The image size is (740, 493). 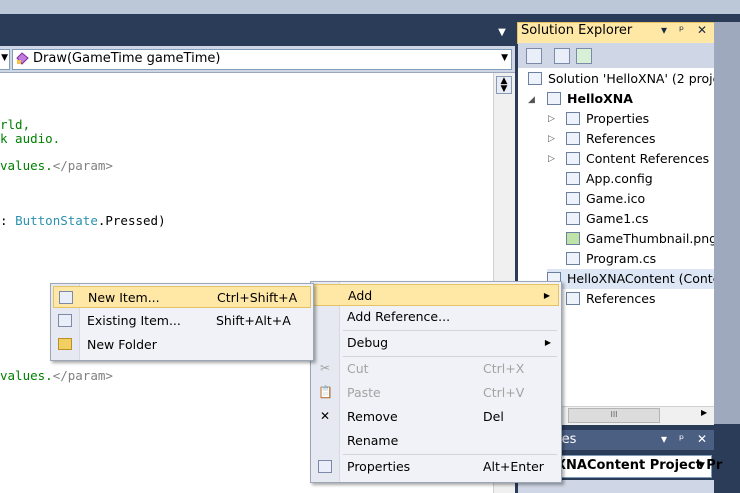 I want to click on tree-node-properties: Properties, so click(x=607, y=119).